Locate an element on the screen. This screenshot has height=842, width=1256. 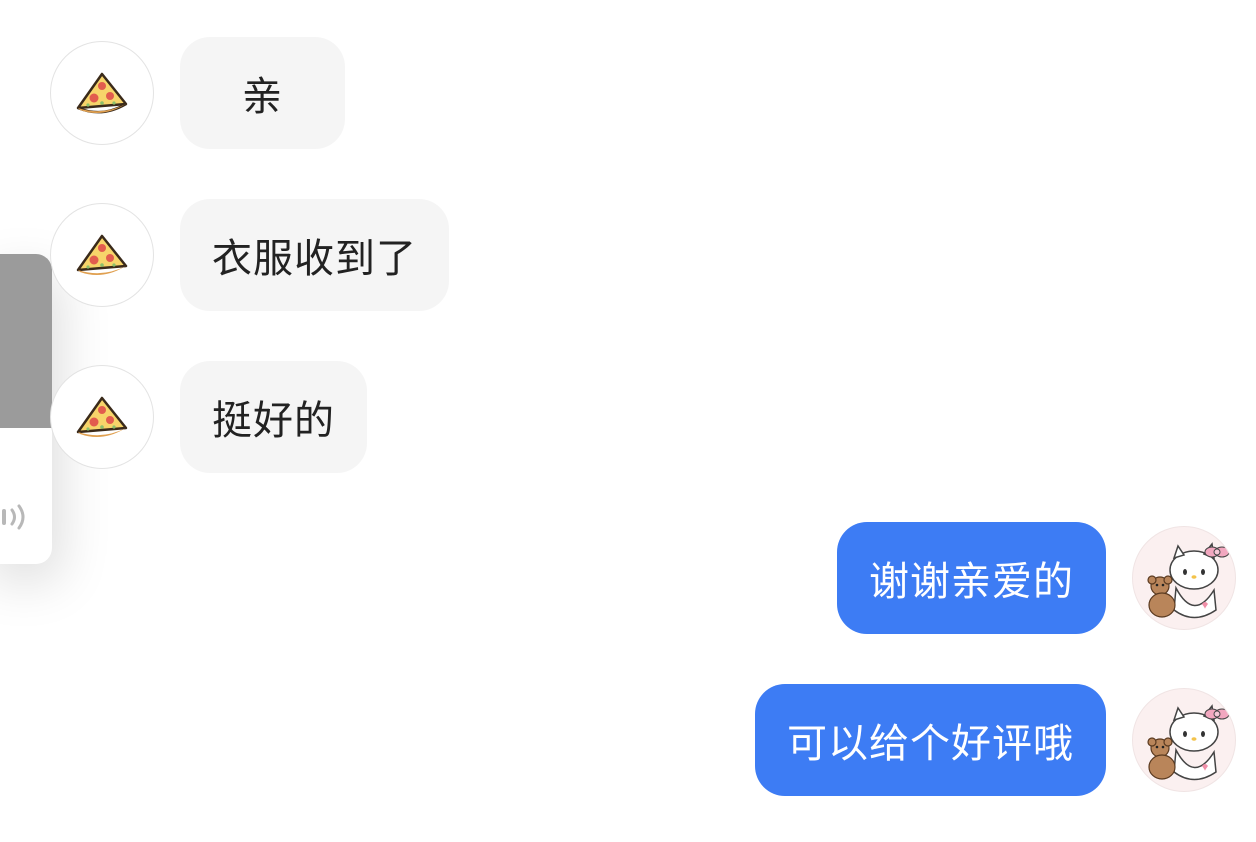
message-bubble: 谢谢亲爱的 is located at coordinates (971, 578).